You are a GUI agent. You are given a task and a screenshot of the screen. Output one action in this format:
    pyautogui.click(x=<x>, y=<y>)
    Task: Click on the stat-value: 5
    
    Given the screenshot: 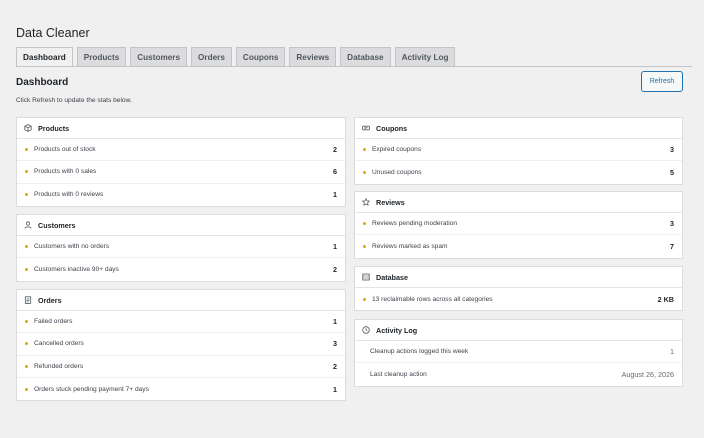 What is the action you would take?
    pyautogui.click(x=672, y=172)
    